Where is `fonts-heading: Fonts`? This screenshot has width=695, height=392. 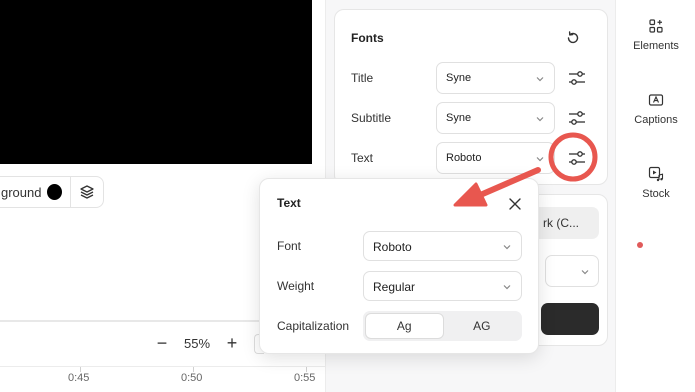
fonts-heading: Fonts is located at coordinates (367, 38).